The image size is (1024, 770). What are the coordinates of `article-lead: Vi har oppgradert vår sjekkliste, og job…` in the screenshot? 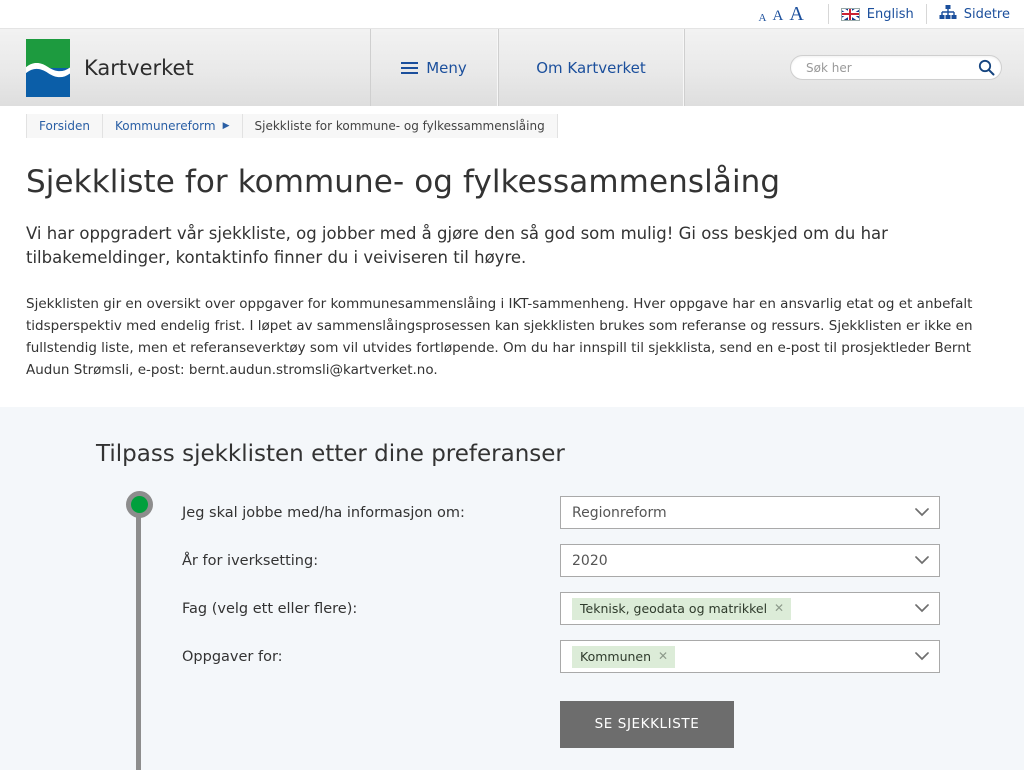 It's located at (457, 246).